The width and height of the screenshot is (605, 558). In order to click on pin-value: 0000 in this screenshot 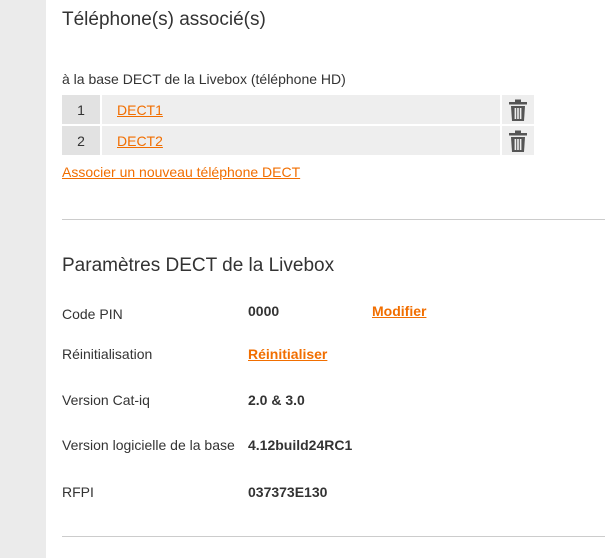, I will do `click(264, 311)`.